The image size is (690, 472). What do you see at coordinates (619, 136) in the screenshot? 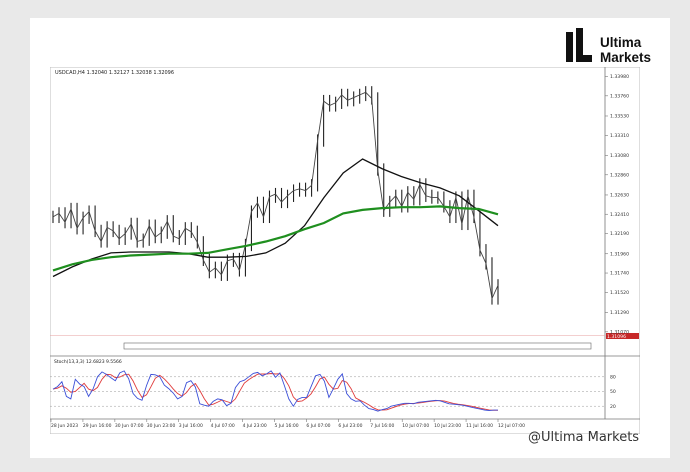
I see `price-tick-label: 1.33310` at bounding box center [619, 136].